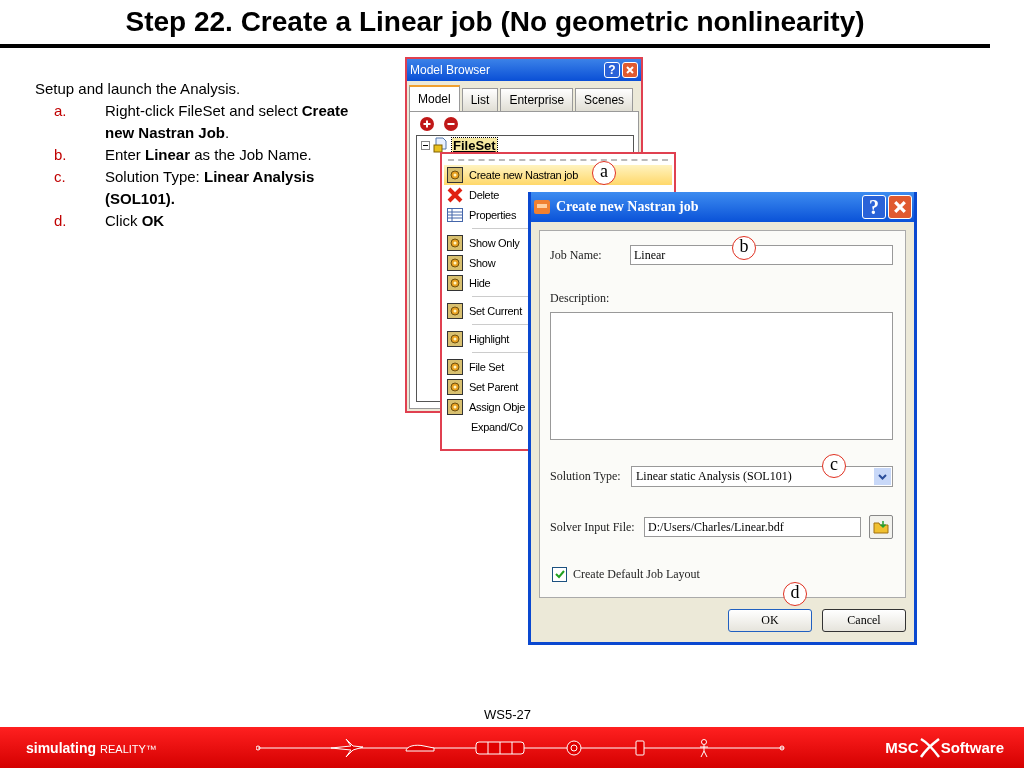 Image resolution: width=1024 pixels, height=768 pixels. Describe the element at coordinates (580, 298) in the screenshot. I see `field-label: Description:` at that location.